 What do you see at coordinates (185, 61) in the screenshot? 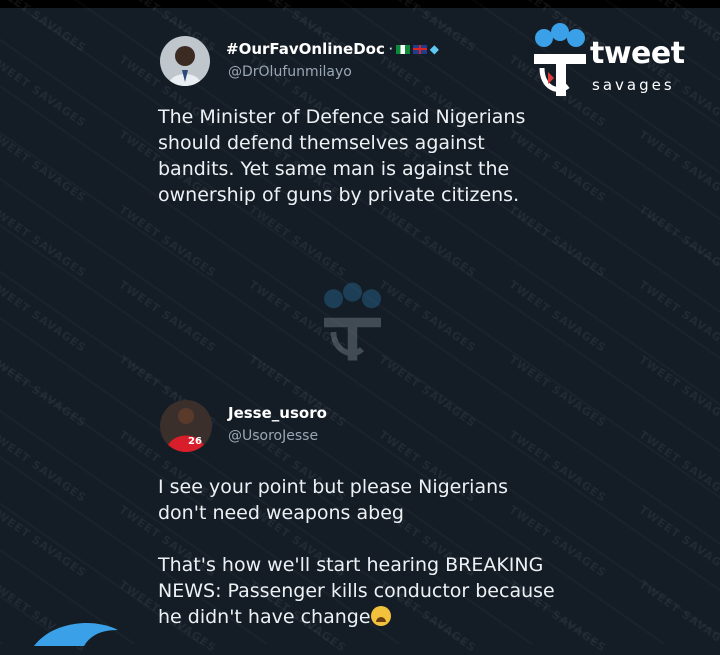
I see `avatar` at bounding box center [185, 61].